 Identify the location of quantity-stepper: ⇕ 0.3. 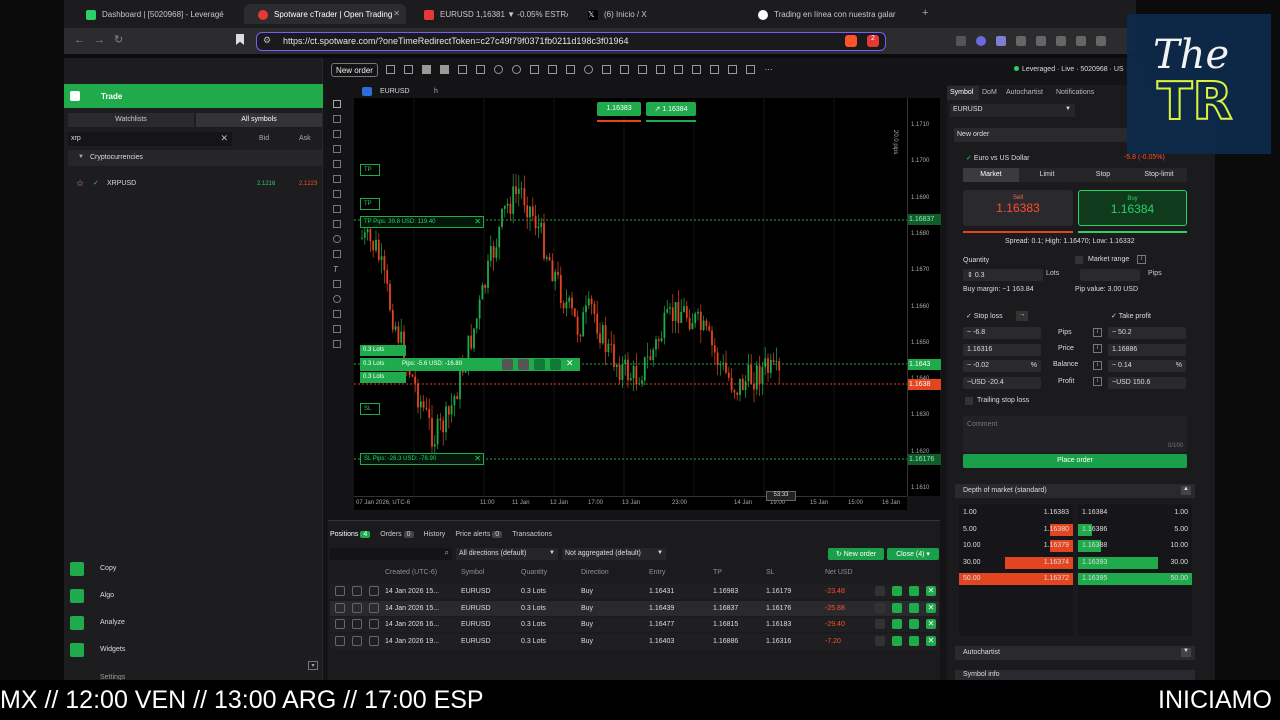
(1003, 275).